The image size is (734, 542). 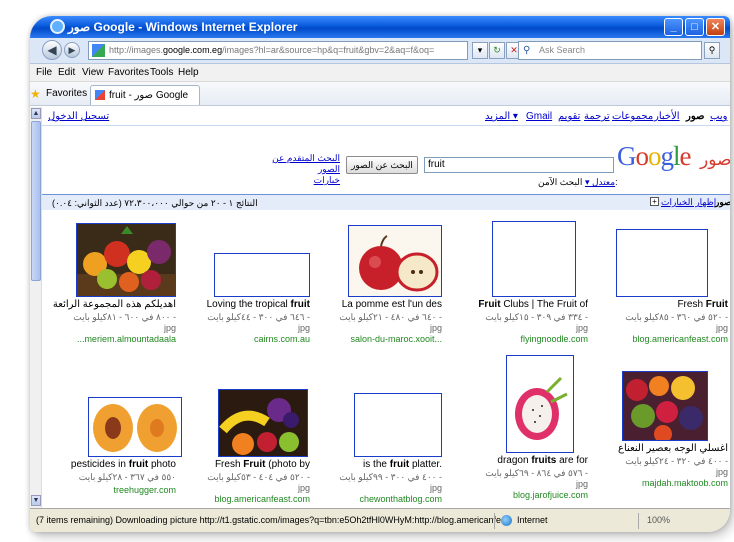 What do you see at coordinates (66, 93) in the screenshot?
I see `favorites-label: Favorites` at bounding box center [66, 93].